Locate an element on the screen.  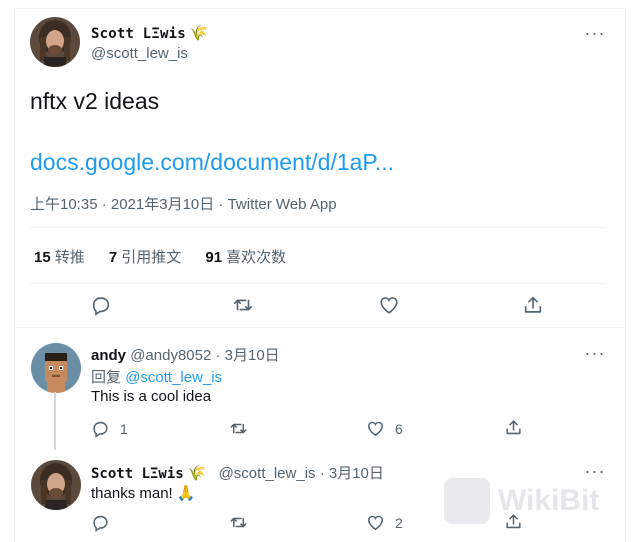
reply-author-name: andy is located at coordinates (108, 355).